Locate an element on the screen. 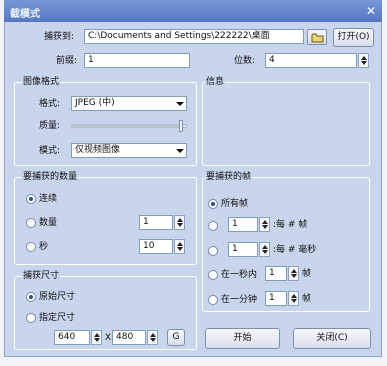 This screenshot has height=366, width=387. radio-seconds is located at coordinates (31, 247).